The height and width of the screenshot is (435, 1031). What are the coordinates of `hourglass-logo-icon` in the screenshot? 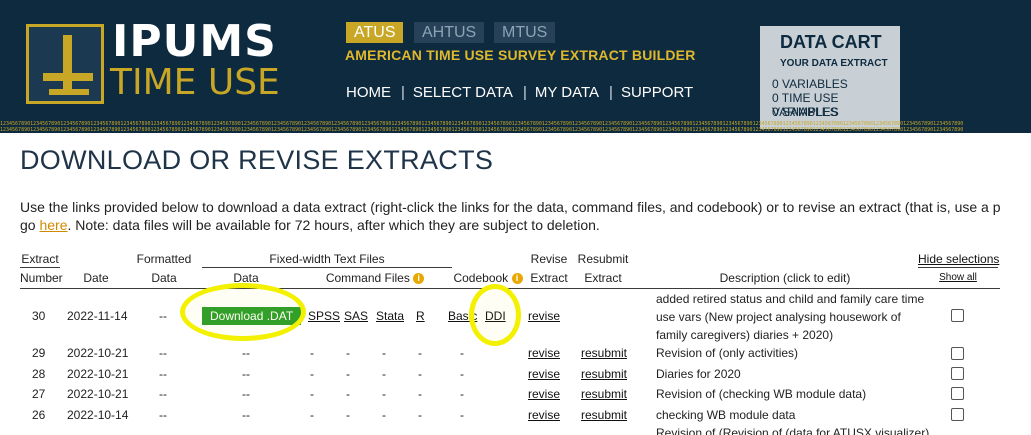 It's located at (65, 64).